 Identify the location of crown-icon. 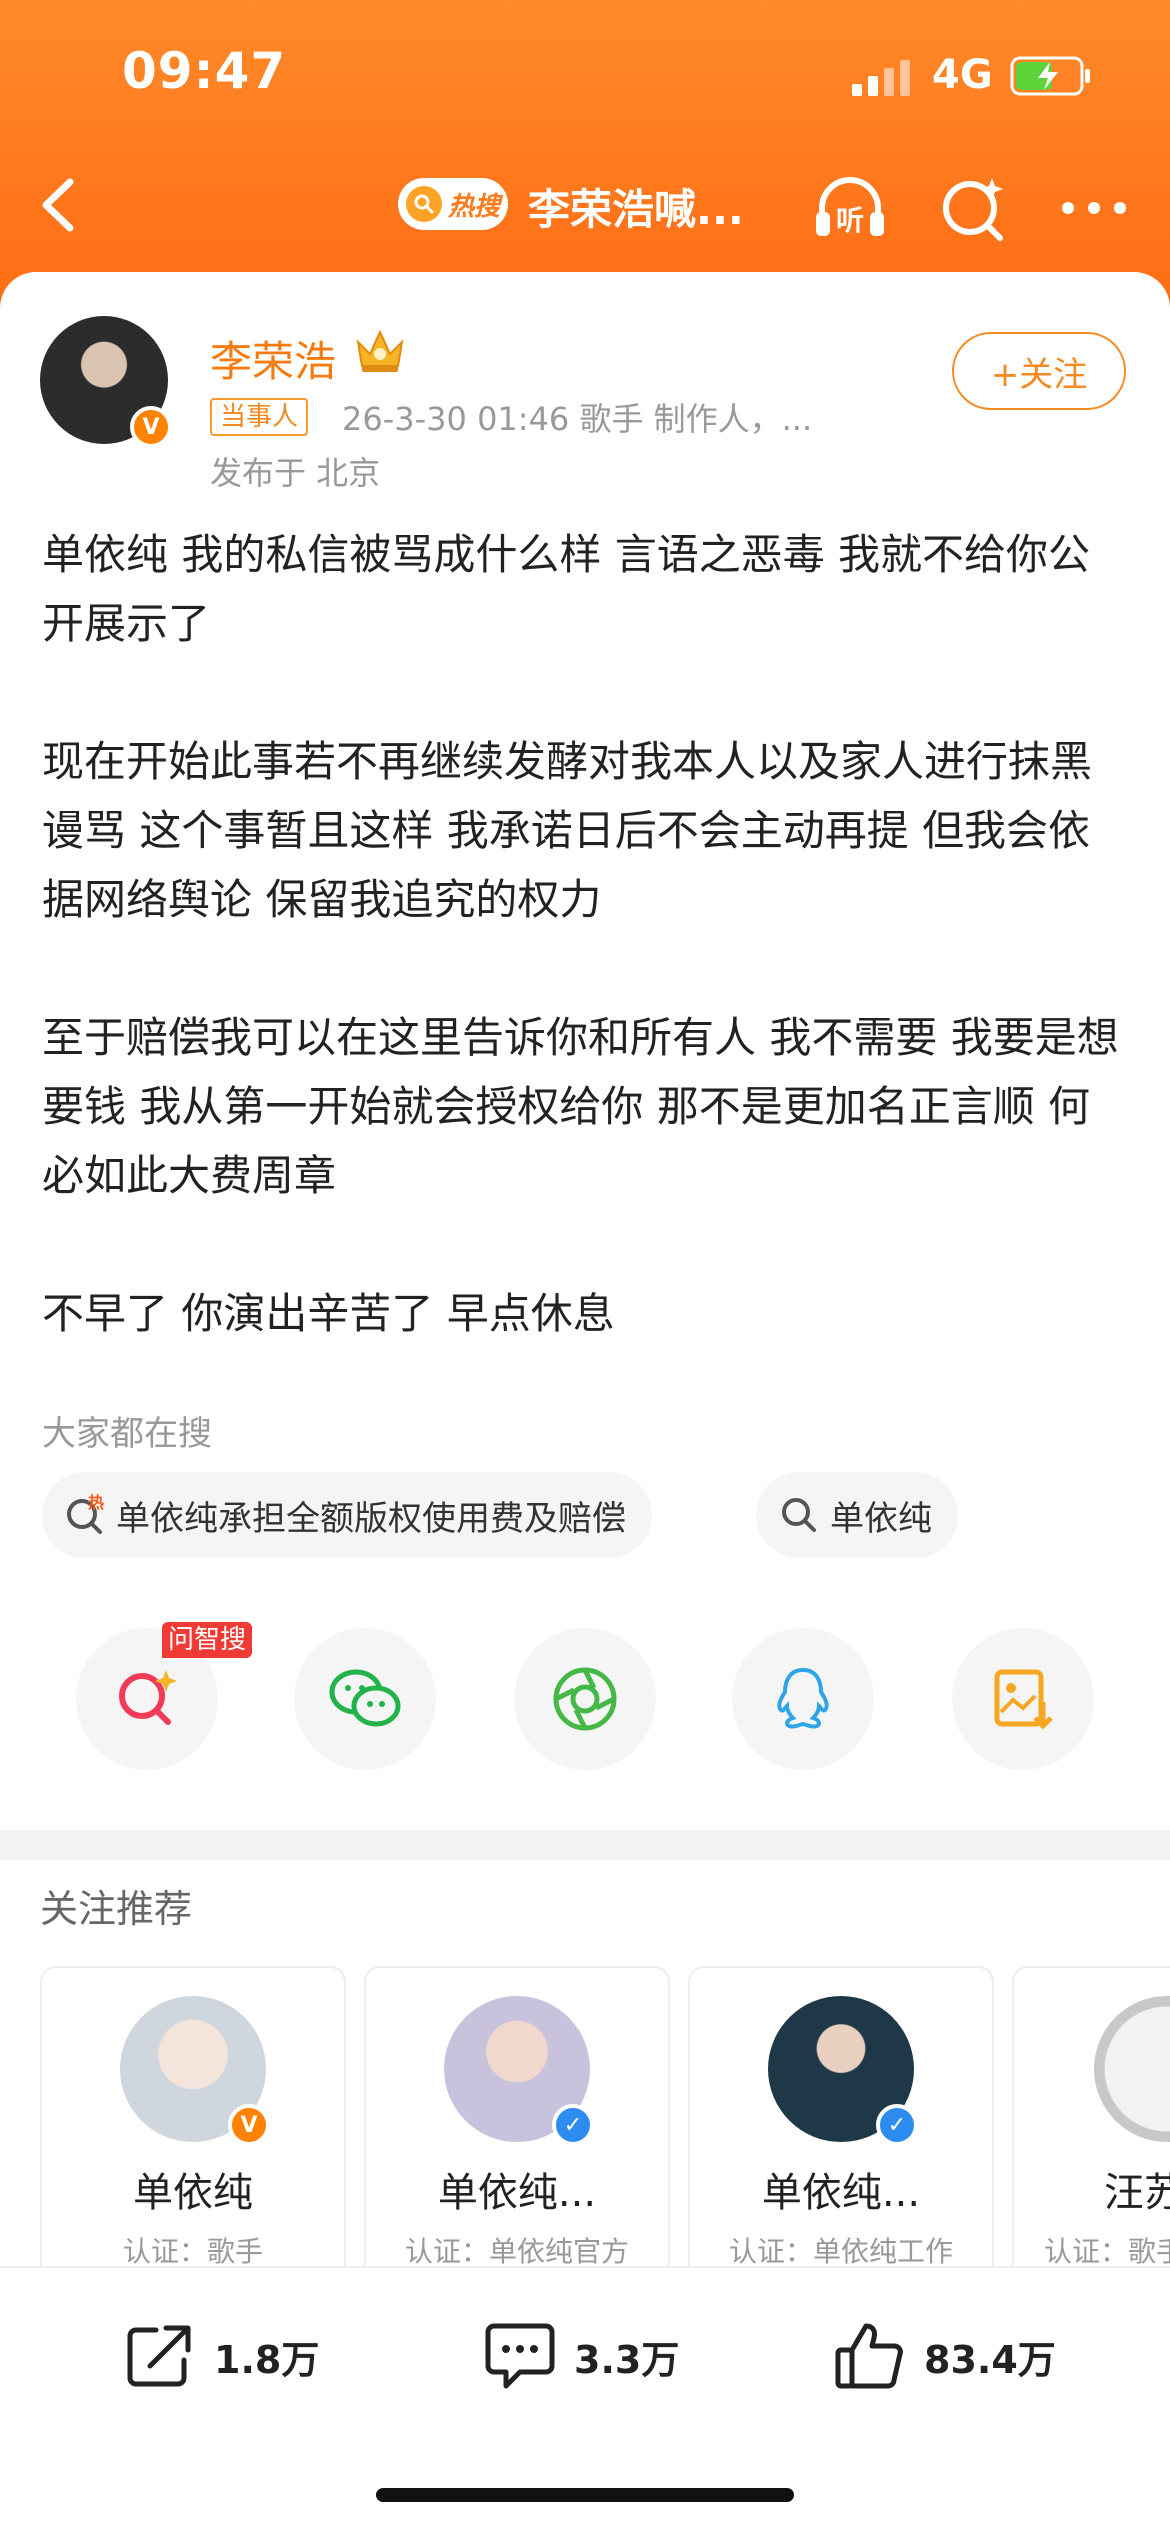
(380, 350).